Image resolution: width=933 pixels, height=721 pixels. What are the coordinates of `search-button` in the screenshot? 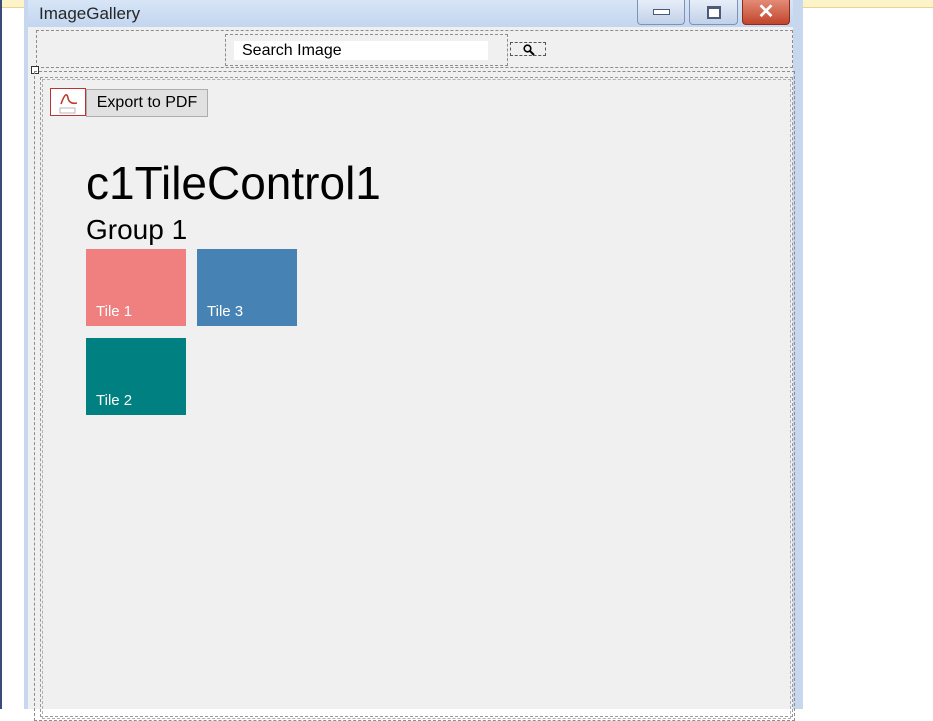 It's located at (528, 49).